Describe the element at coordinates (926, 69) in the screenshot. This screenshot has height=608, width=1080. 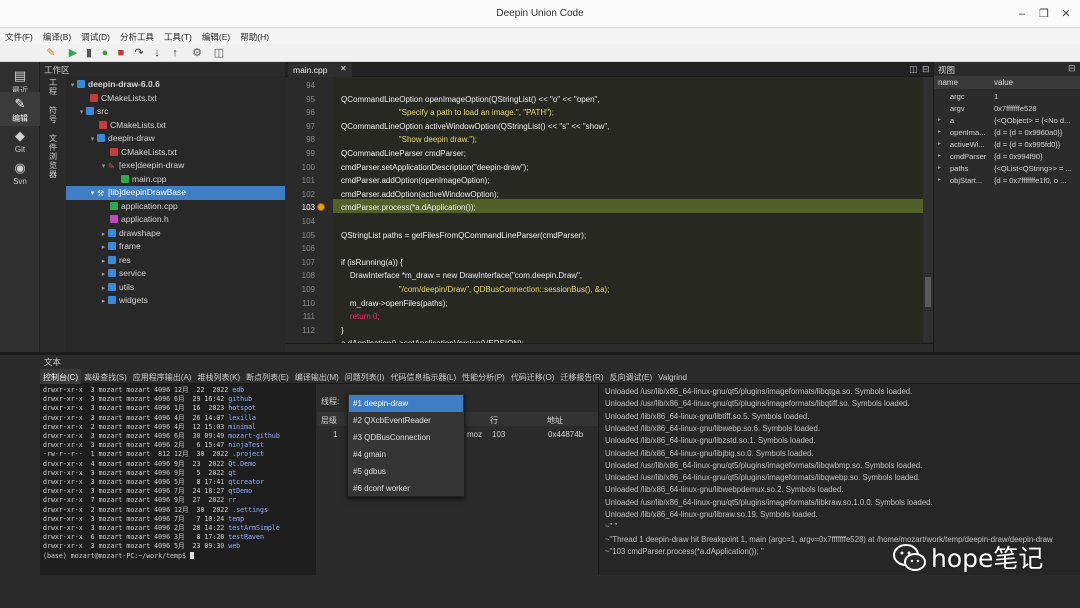
I see `close-split-icon: ⊟` at that location.